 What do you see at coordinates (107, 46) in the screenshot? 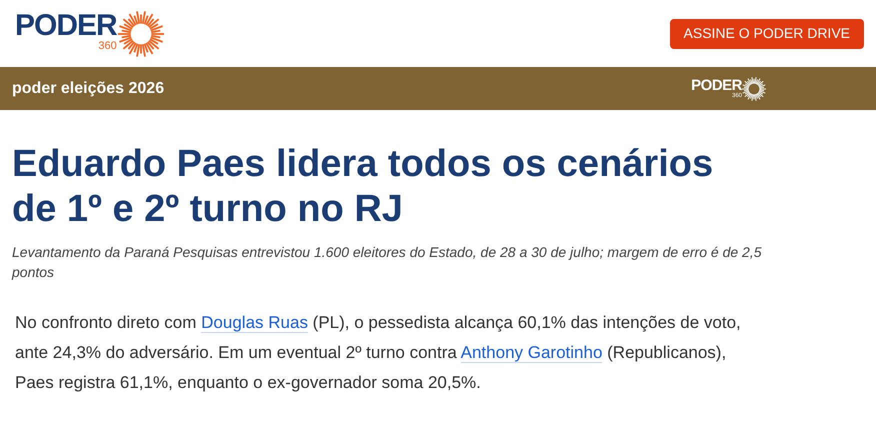
I see `logo-number: 360` at bounding box center [107, 46].